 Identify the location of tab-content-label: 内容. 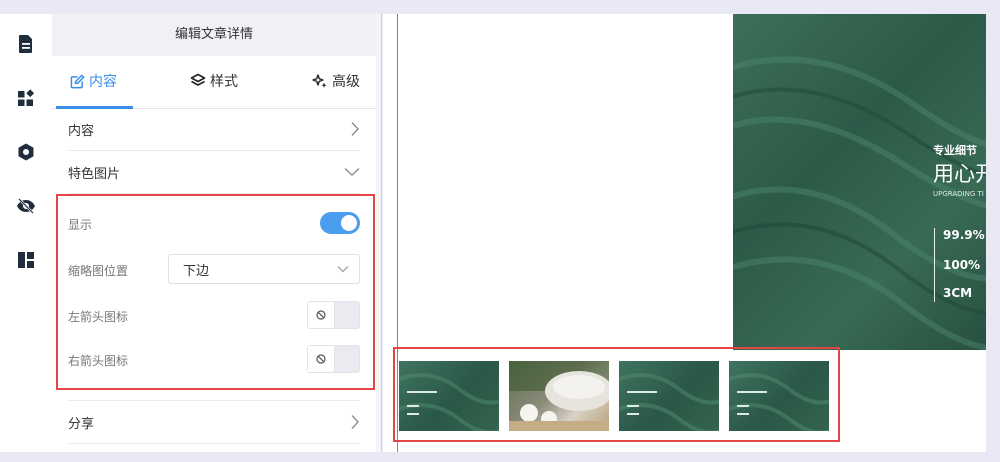
(103, 82).